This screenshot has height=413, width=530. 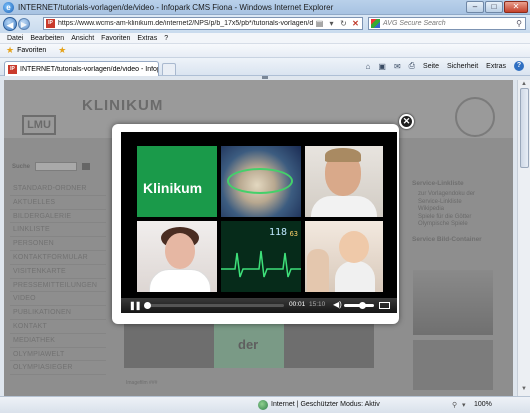 What do you see at coordinates (483, 404) in the screenshot?
I see `zoom-level: 100%` at bounding box center [483, 404].